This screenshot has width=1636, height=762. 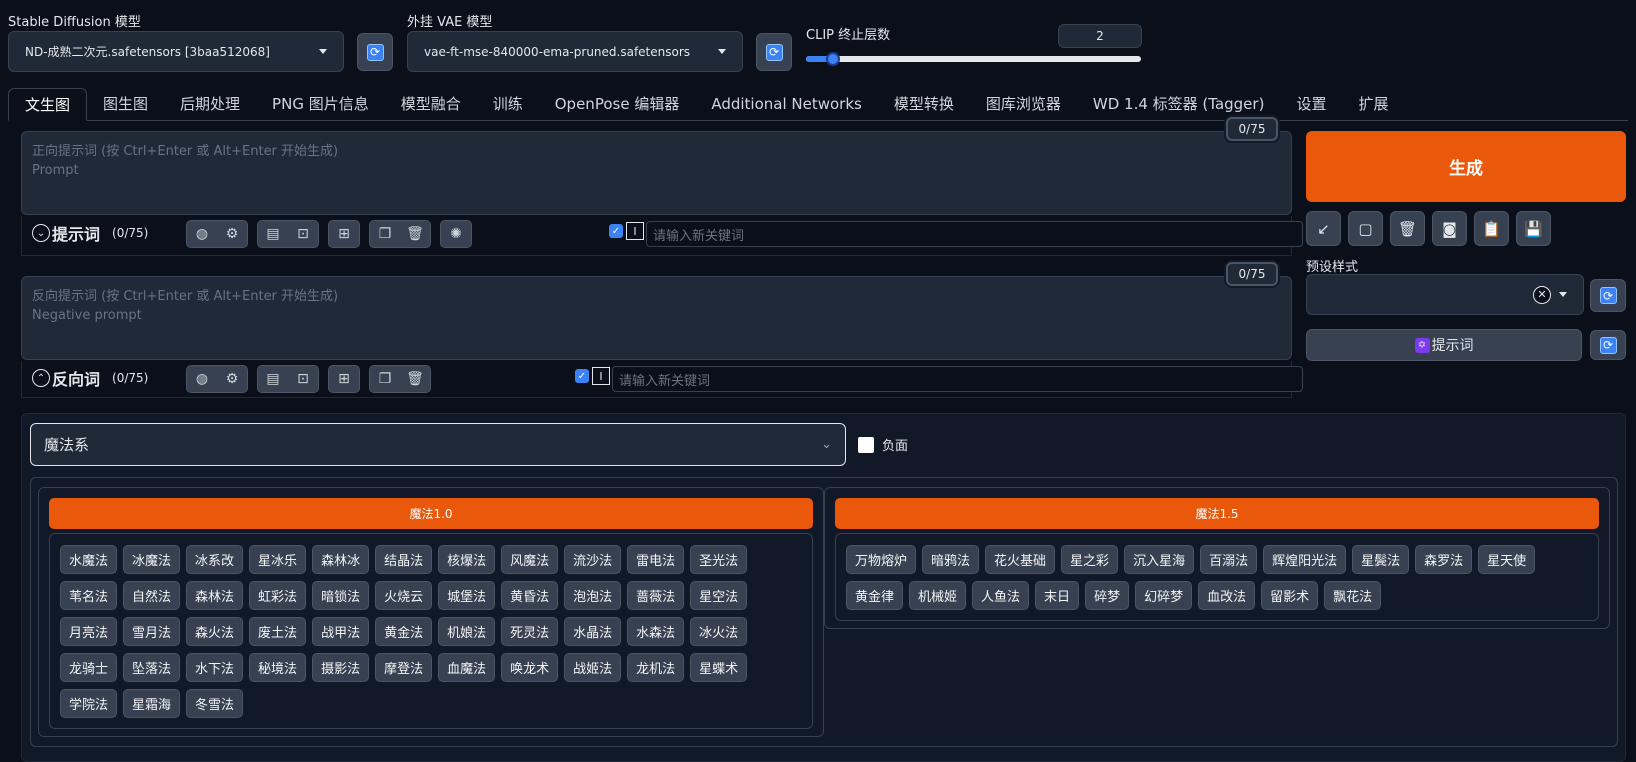 What do you see at coordinates (210, 103) in the screenshot?
I see `tab-extras: 后期处理` at bounding box center [210, 103].